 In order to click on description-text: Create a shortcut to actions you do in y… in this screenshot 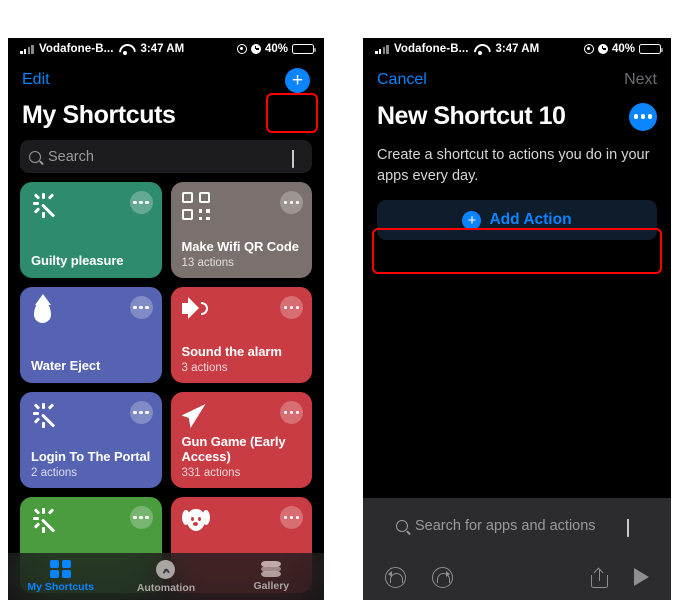, I will do `click(513, 165)`.